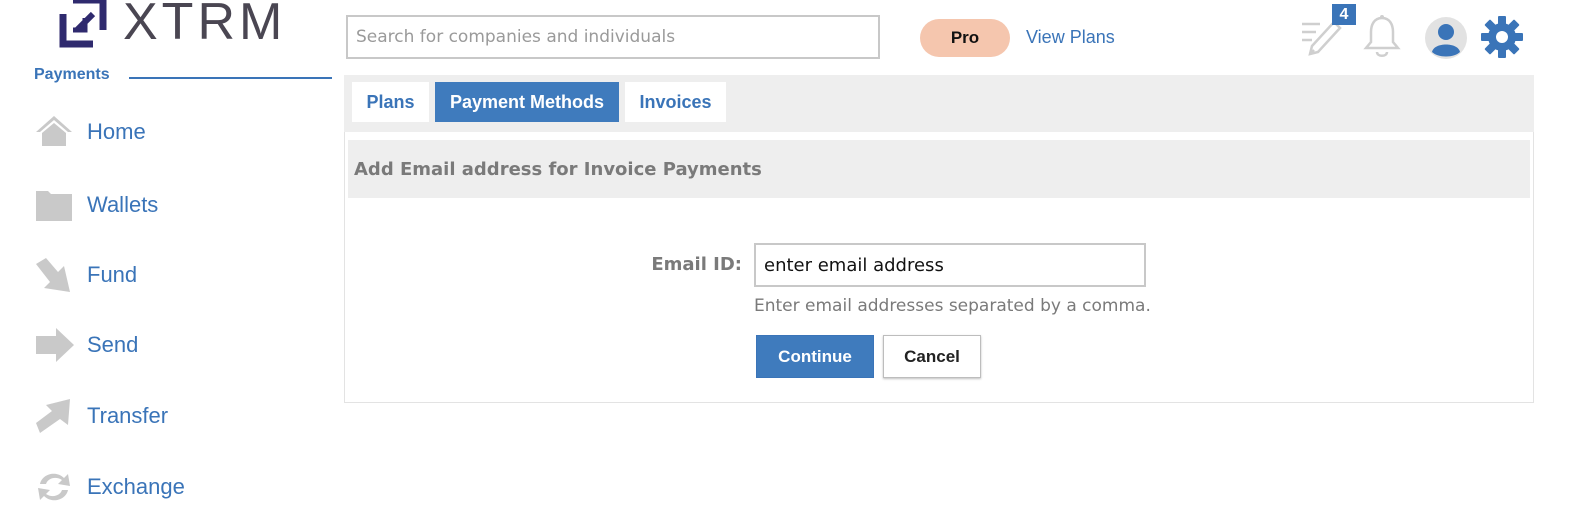 This screenshot has width=1574, height=526. What do you see at coordinates (527, 102) in the screenshot?
I see `tab-payment-methods: Payment Methods` at bounding box center [527, 102].